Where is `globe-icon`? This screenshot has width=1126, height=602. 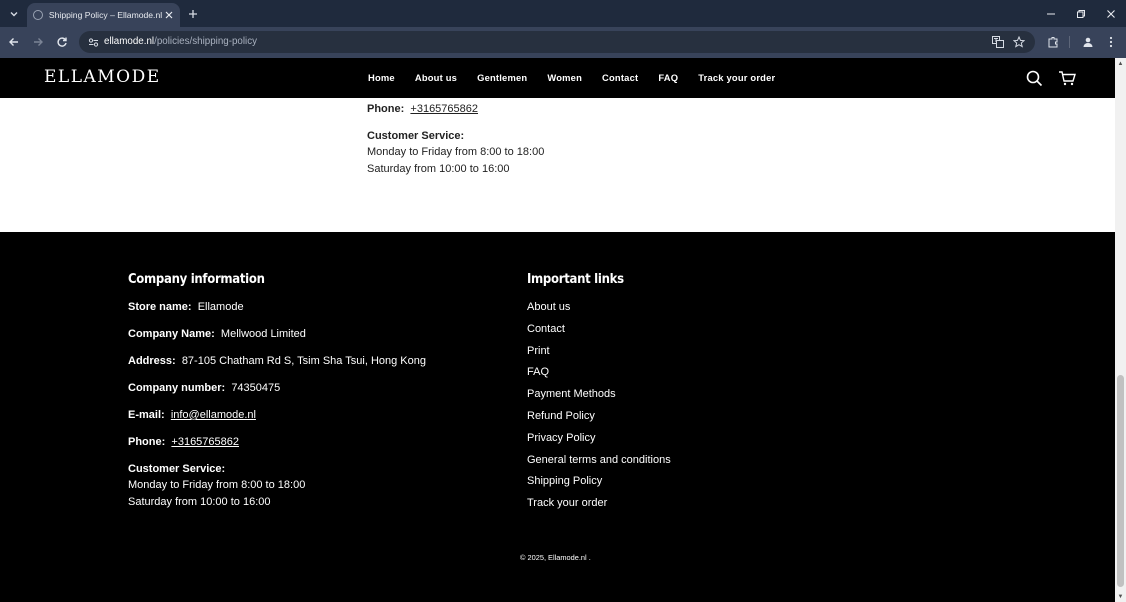 globe-icon is located at coordinates (38, 15).